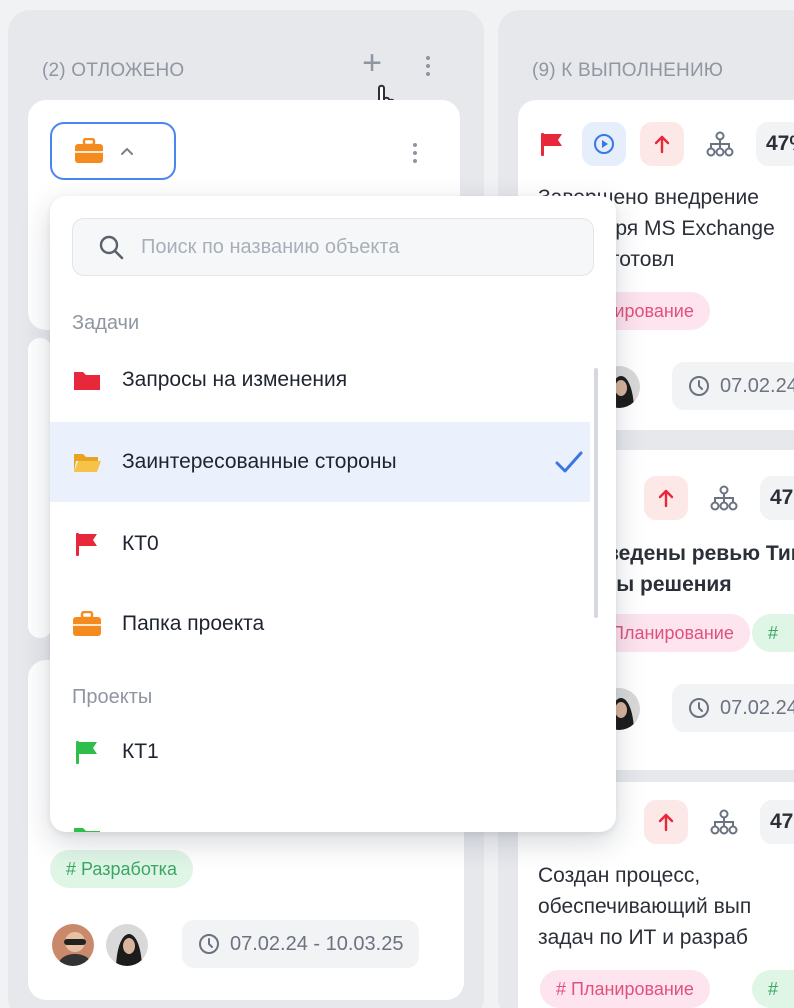 This screenshot has height=1008, width=794. I want to click on search-field, so click(333, 247).